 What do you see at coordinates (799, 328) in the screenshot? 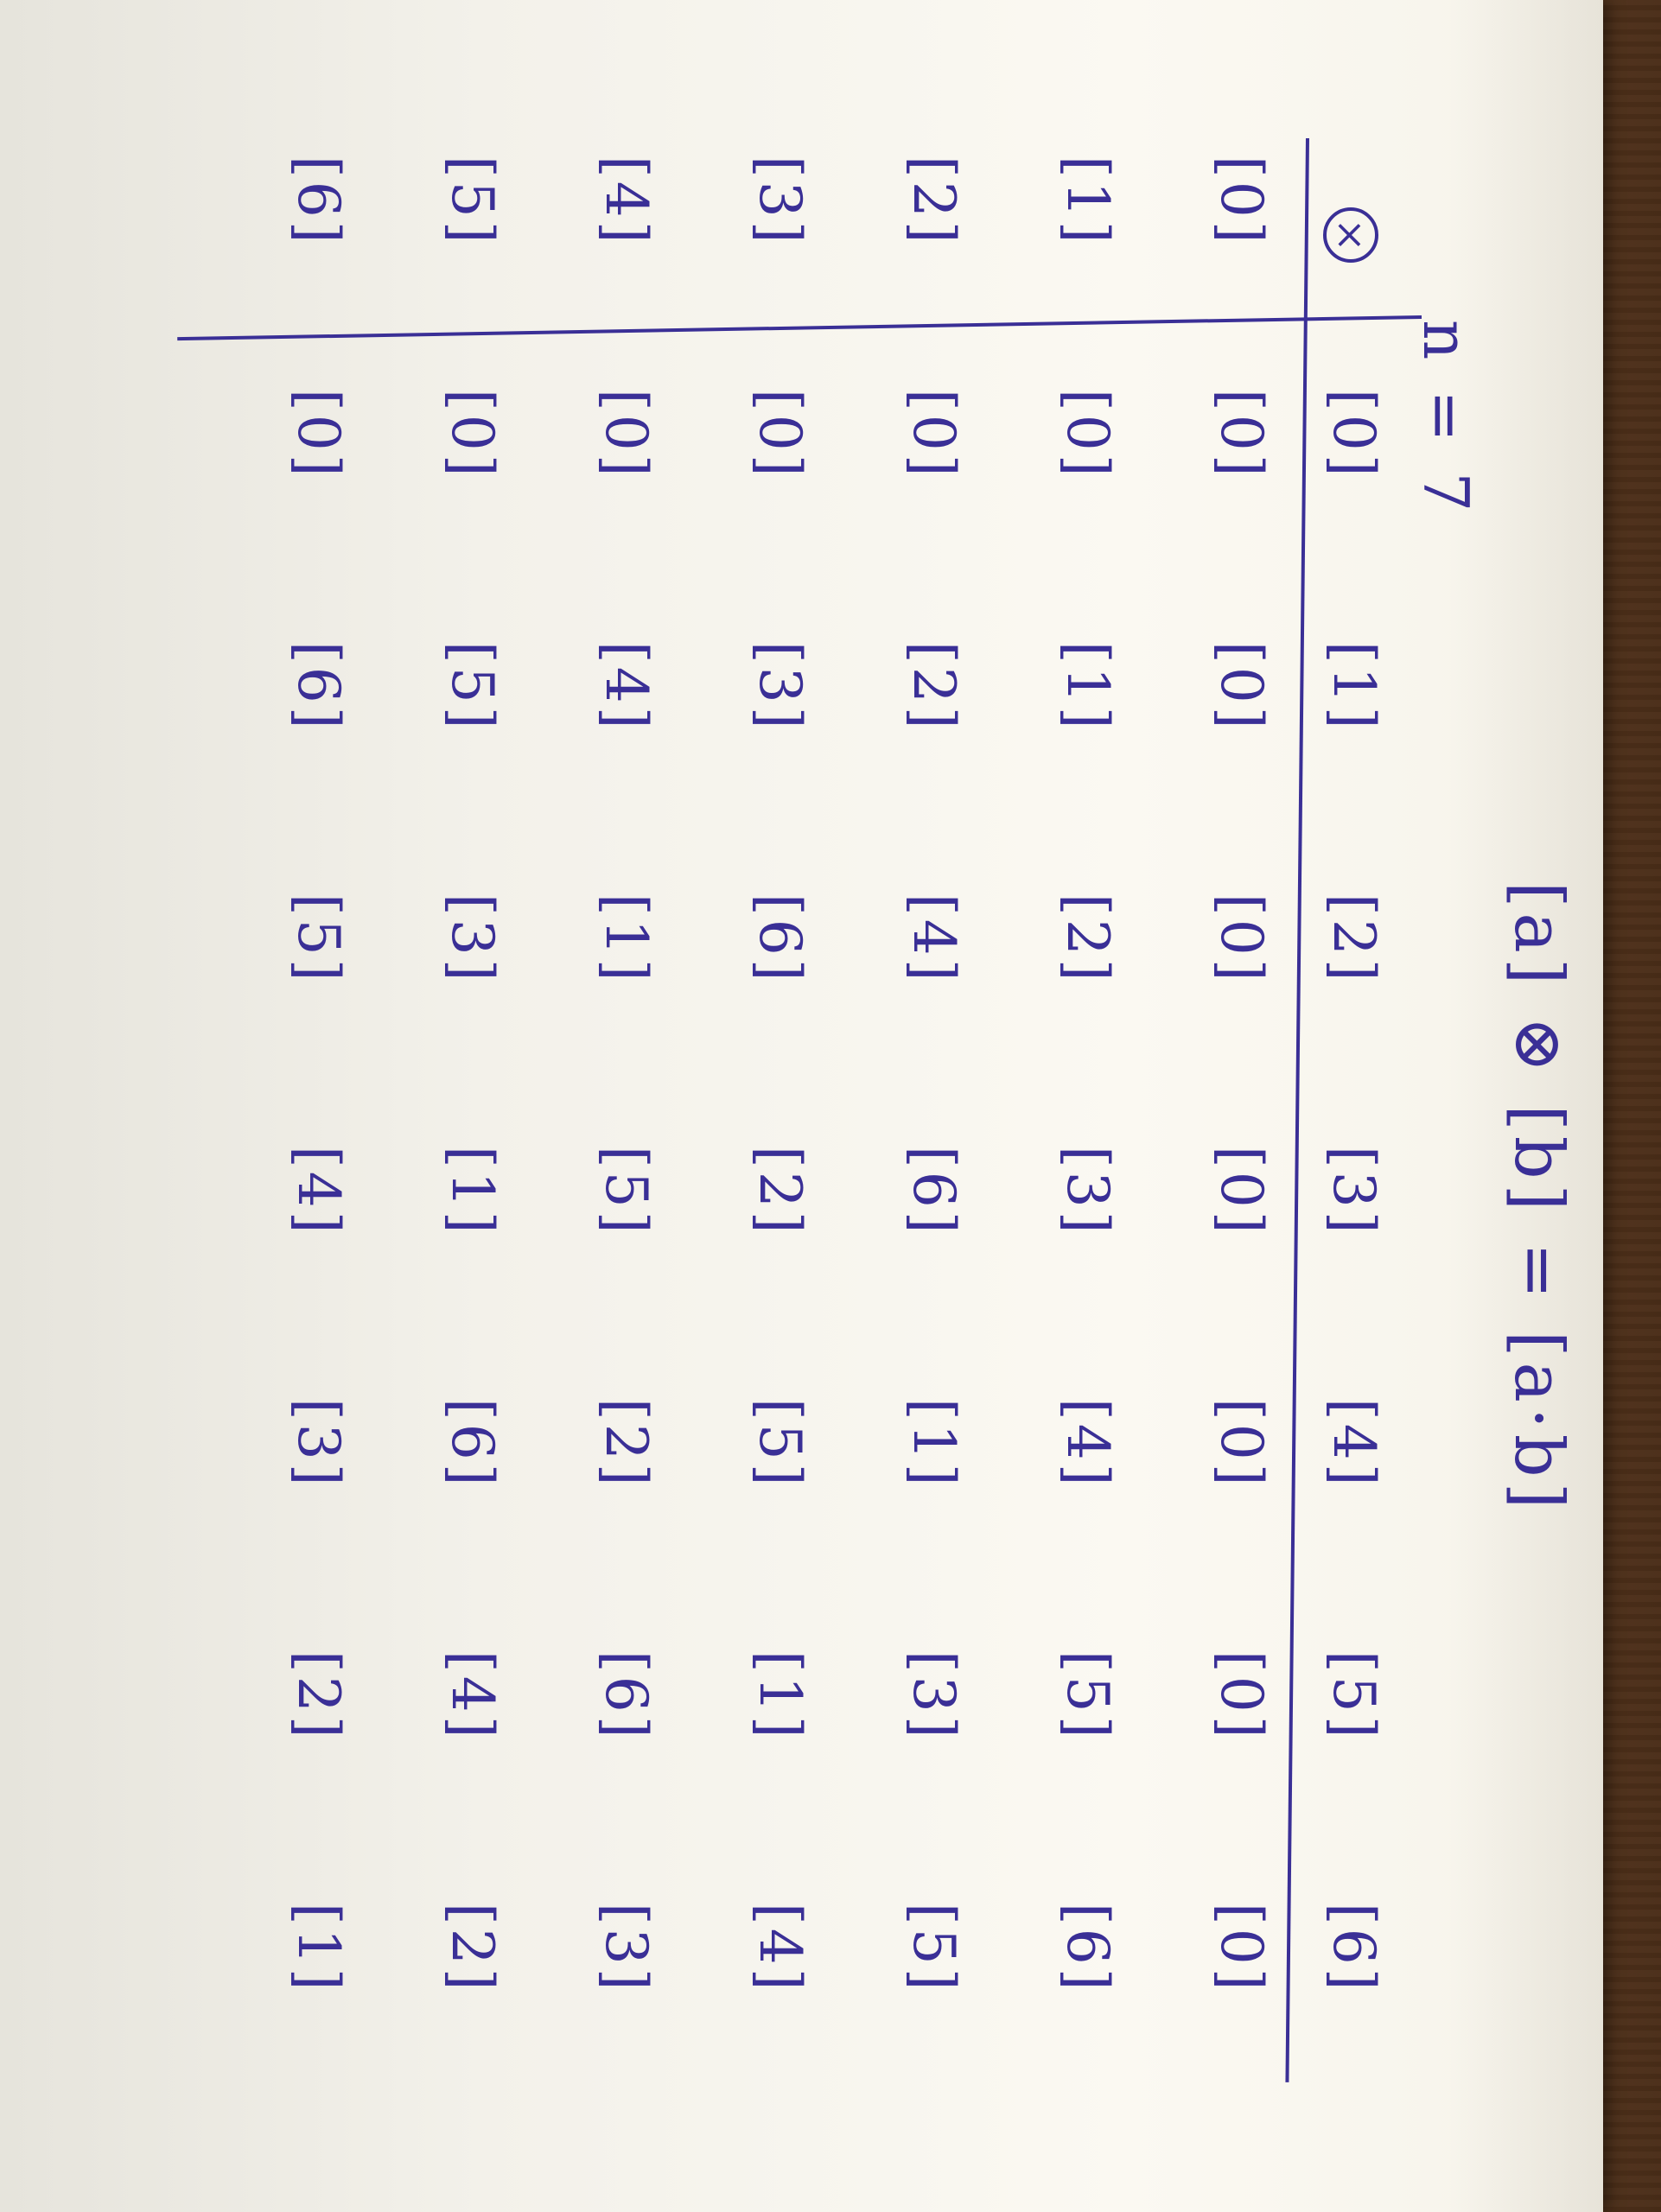
I see `row-header-divider-line` at bounding box center [799, 328].